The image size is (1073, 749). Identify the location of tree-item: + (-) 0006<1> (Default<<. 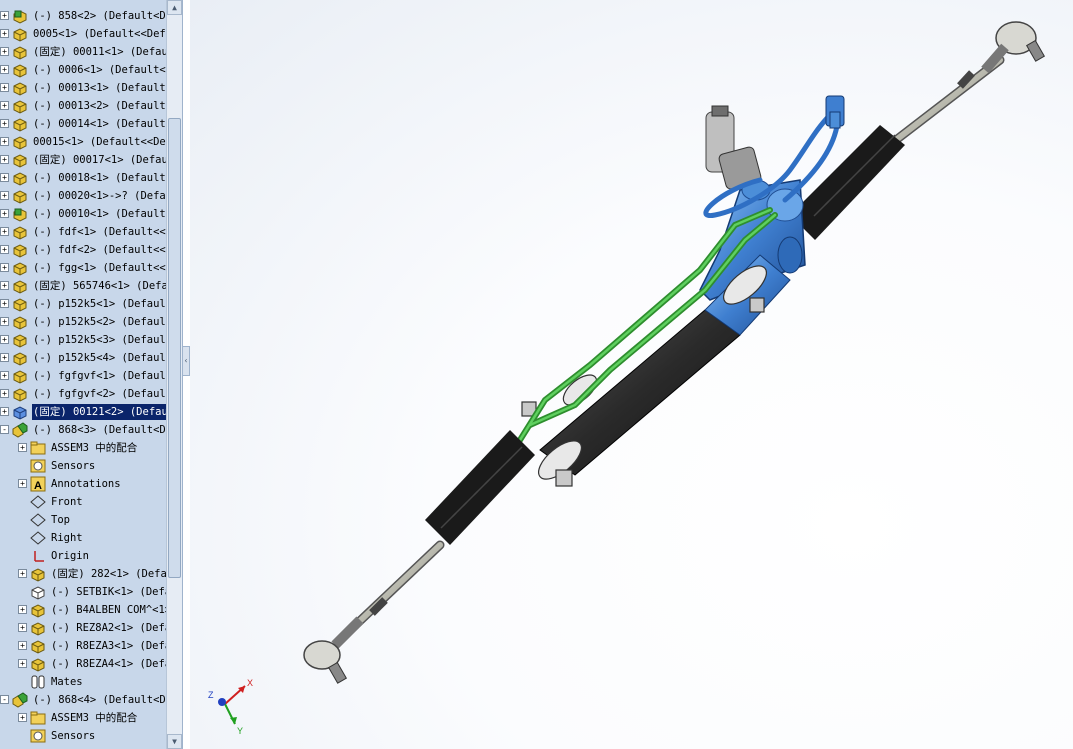
(83, 70).